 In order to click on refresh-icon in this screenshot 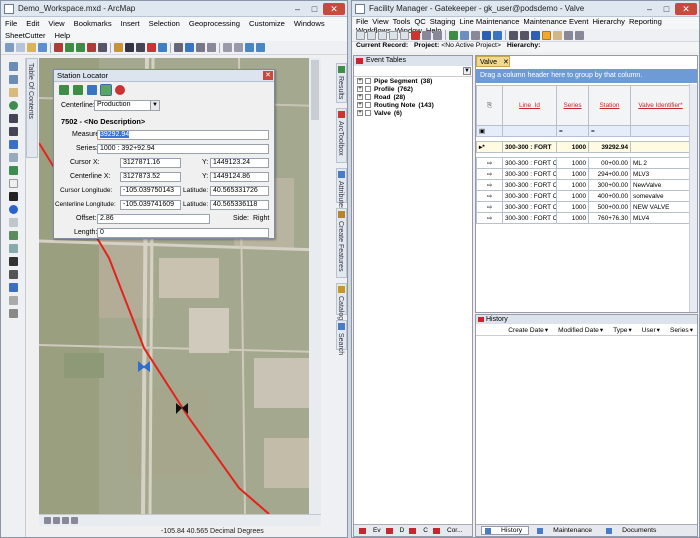, I will do `click(65, 520)`.